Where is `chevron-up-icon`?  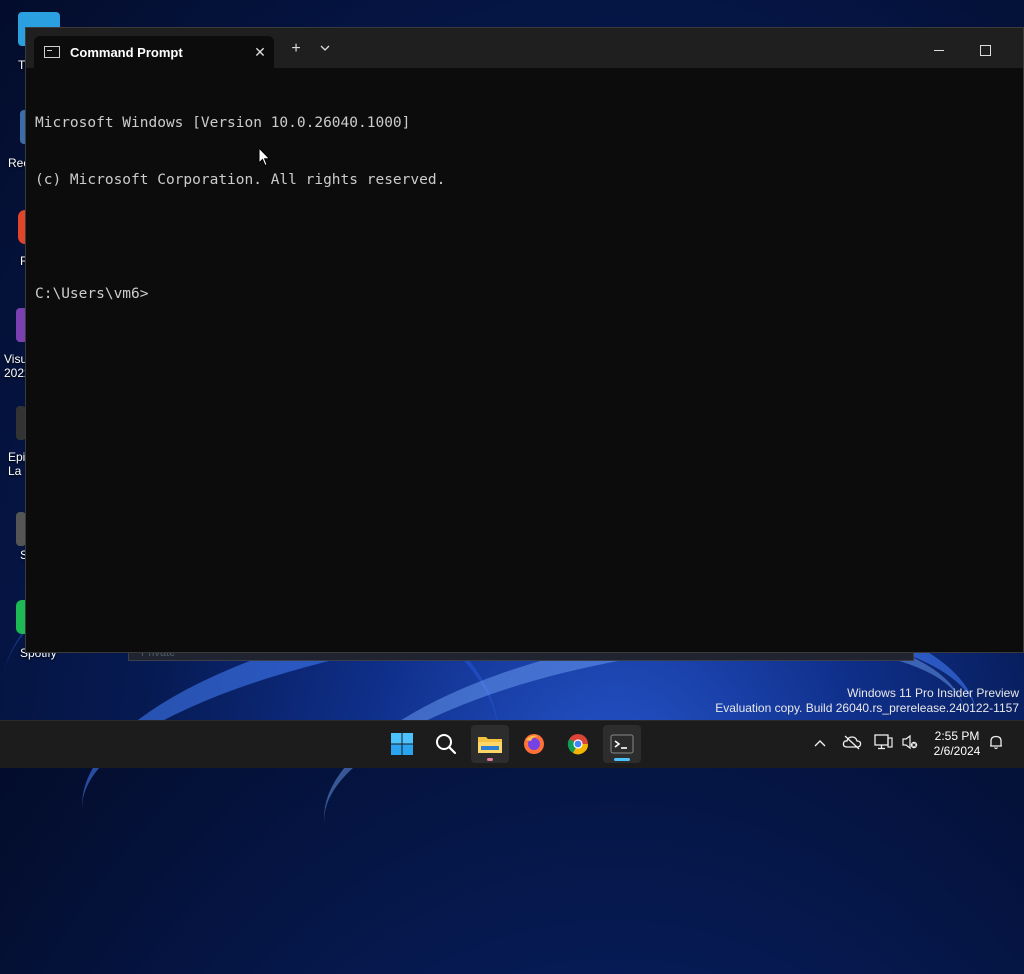
chevron-up-icon is located at coordinates (820, 743).